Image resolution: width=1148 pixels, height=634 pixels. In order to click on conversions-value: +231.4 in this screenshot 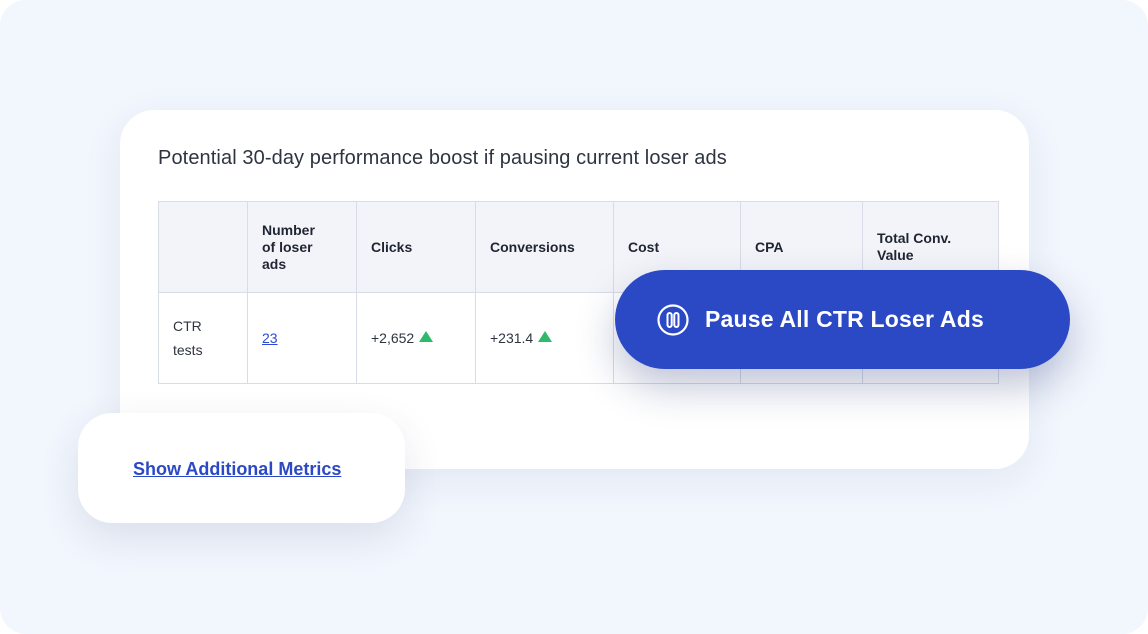, I will do `click(512, 338)`.